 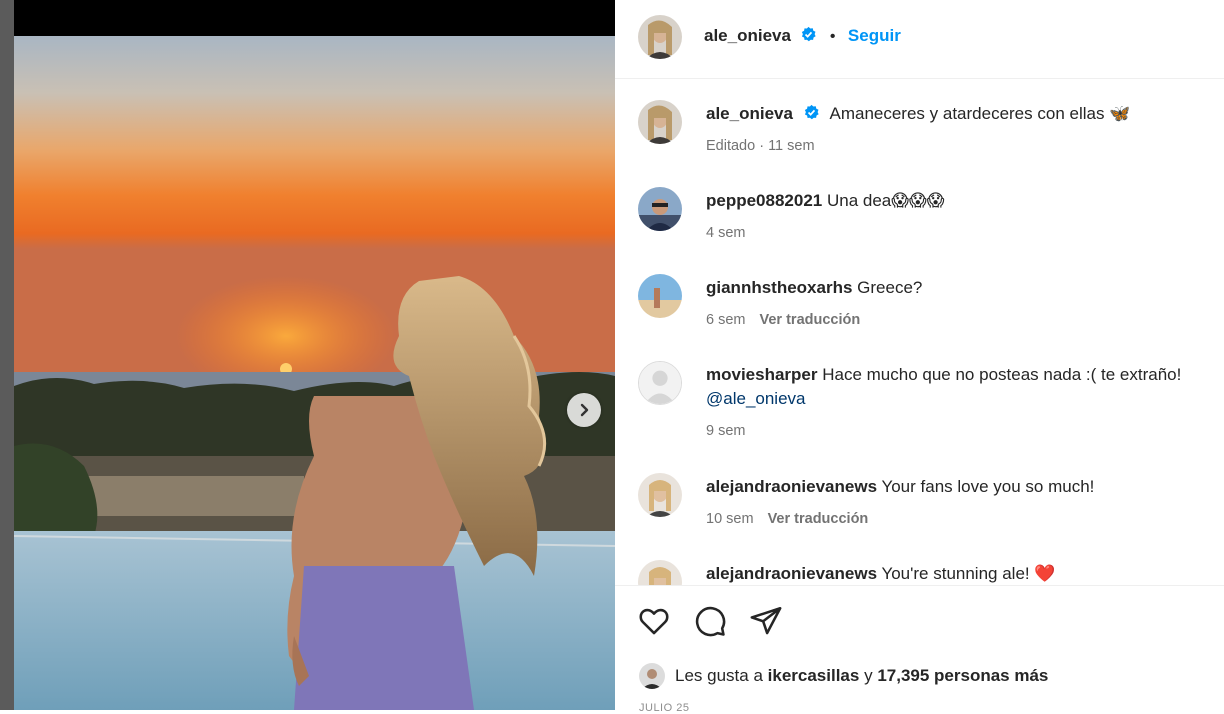 I want to click on comment-time: 6 sem, so click(x=726, y=320).